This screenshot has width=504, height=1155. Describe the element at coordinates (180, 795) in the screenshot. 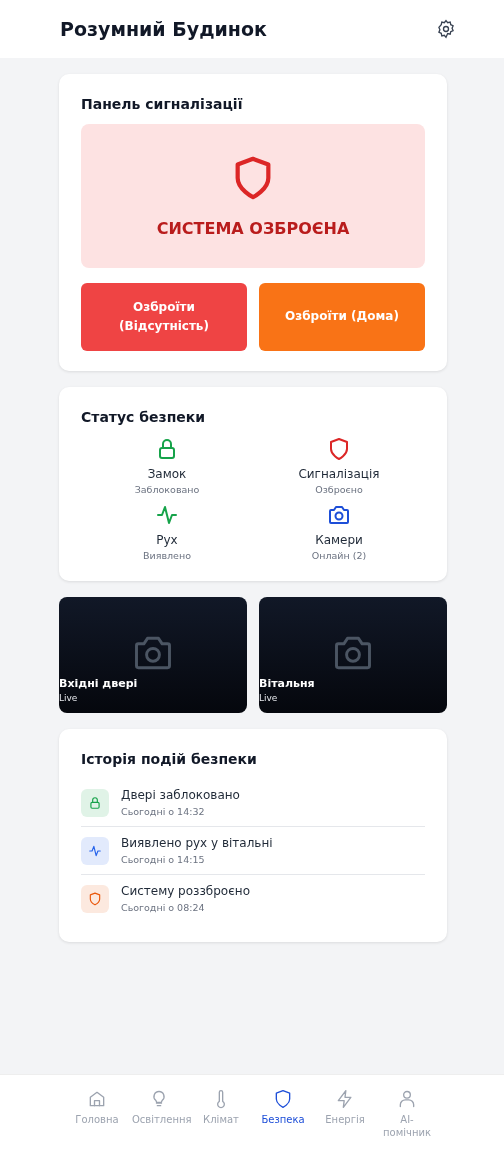

I see `event-text: Двері заблоковано` at that location.